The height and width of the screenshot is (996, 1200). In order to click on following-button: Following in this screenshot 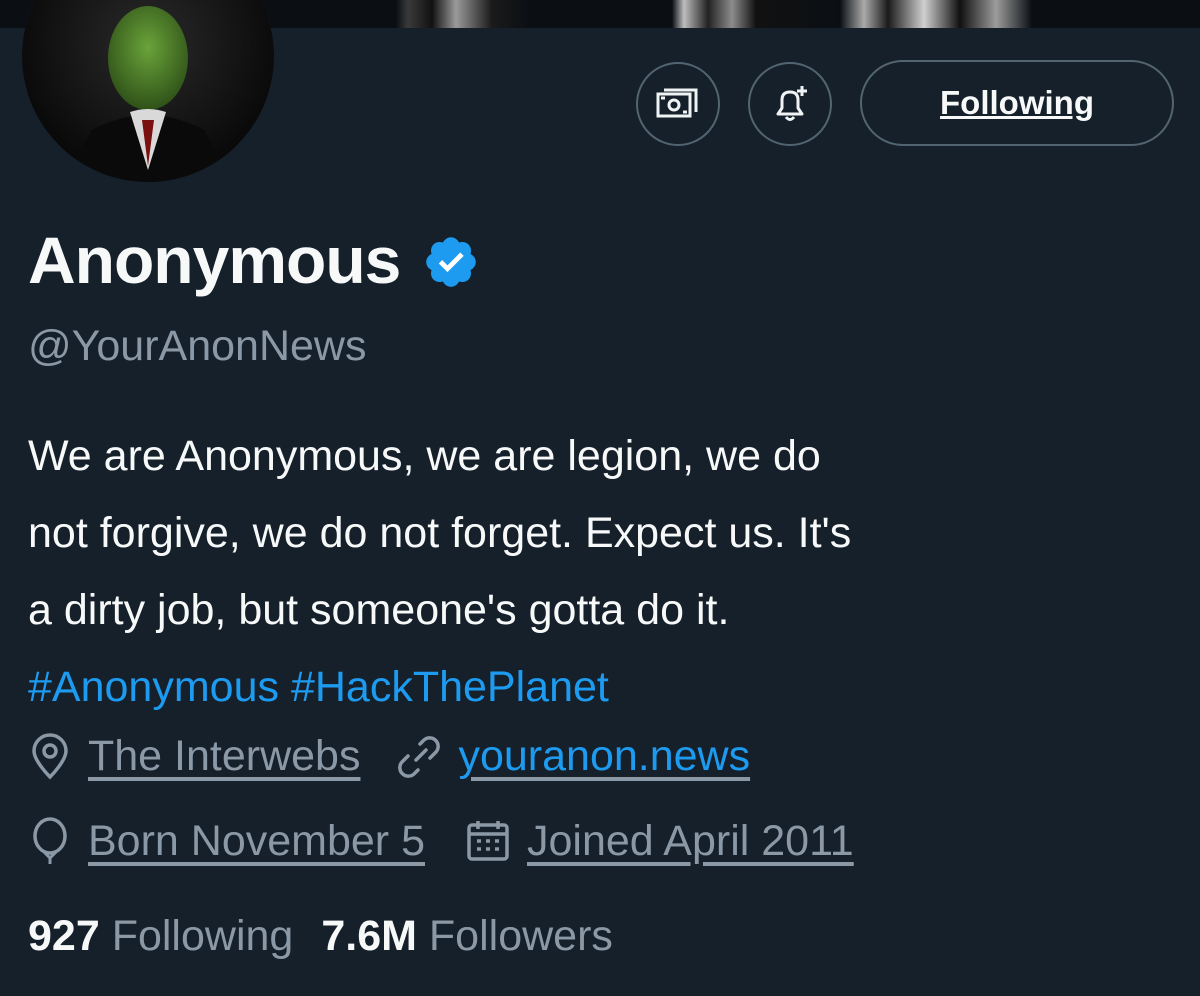, I will do `click(1017, 103)`.